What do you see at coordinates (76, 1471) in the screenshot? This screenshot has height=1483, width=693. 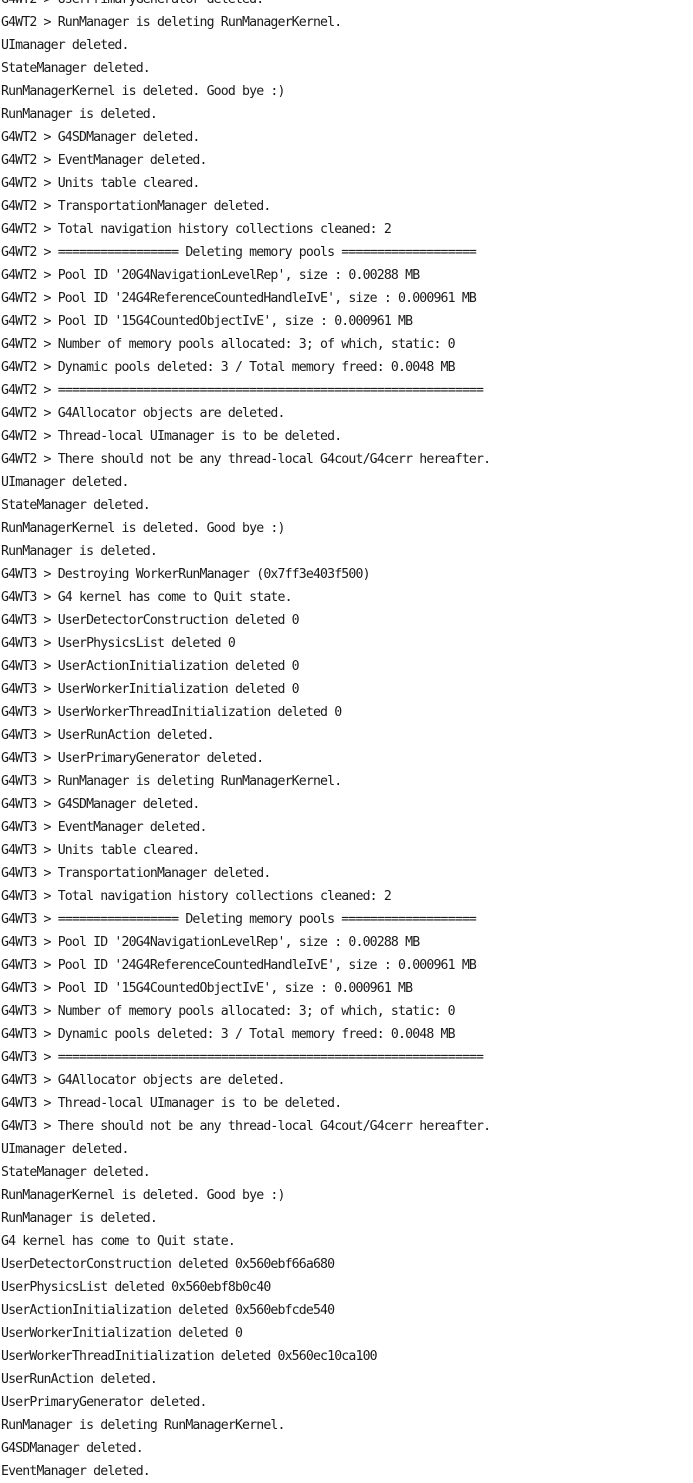 I see `log-line: EventManager deleted.` at bounding box center [76, 1471].